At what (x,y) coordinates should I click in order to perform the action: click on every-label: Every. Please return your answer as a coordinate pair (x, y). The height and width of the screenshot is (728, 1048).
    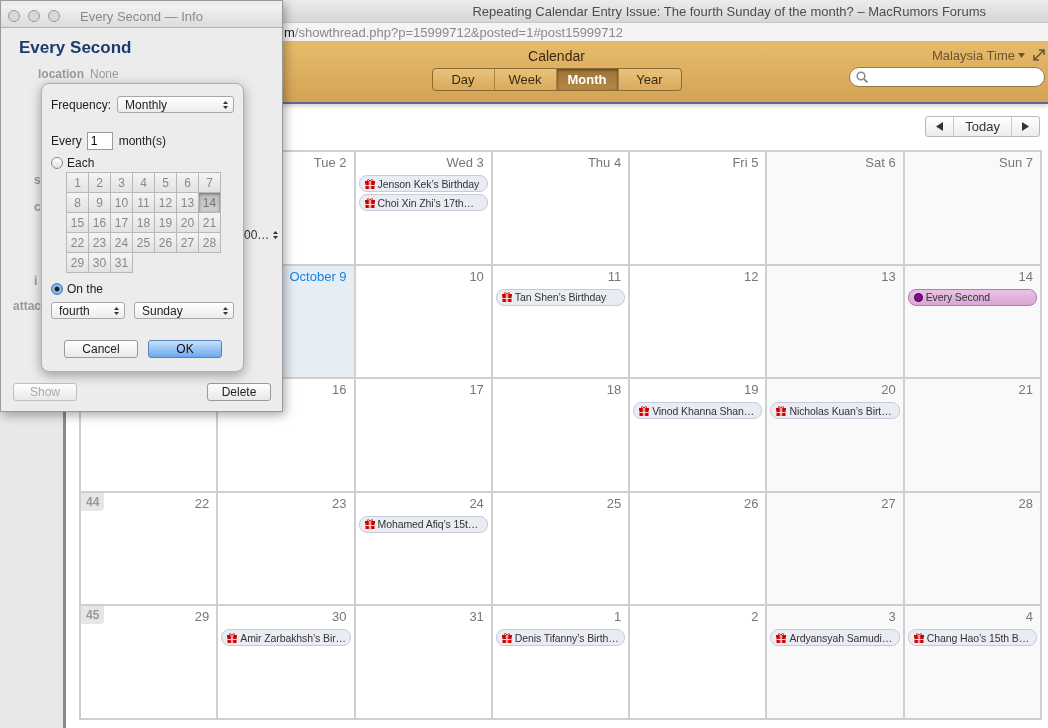
    Looking at the image, I should click on (66, 141).